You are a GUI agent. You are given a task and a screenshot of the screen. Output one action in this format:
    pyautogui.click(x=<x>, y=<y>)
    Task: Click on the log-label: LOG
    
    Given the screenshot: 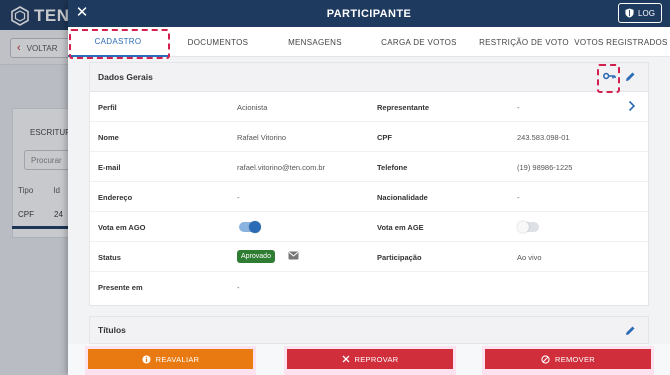 What is the action you would take?
    pyautogui.click(x=646, y=13)
    